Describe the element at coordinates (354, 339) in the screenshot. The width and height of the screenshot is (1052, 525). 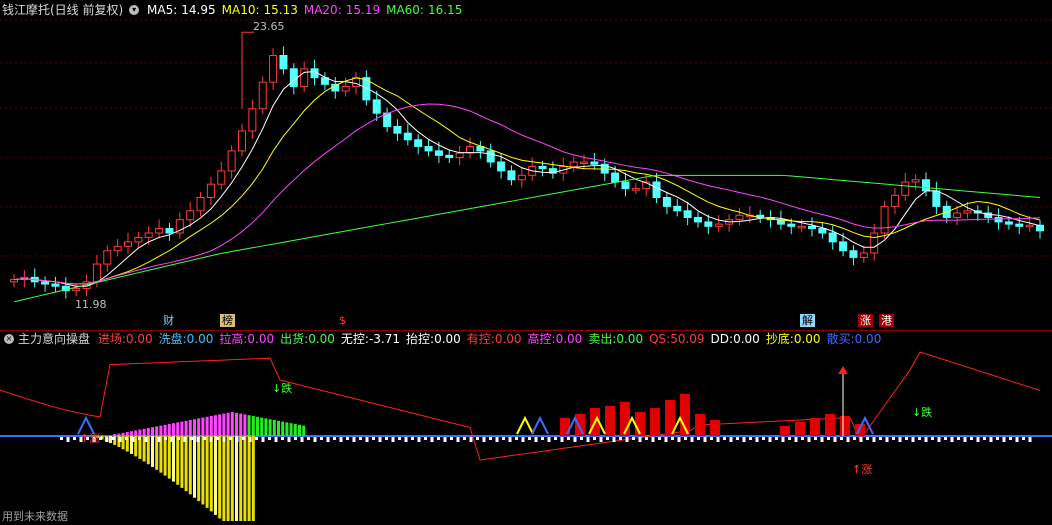
I see `indicator-item: 无控:` at that location.